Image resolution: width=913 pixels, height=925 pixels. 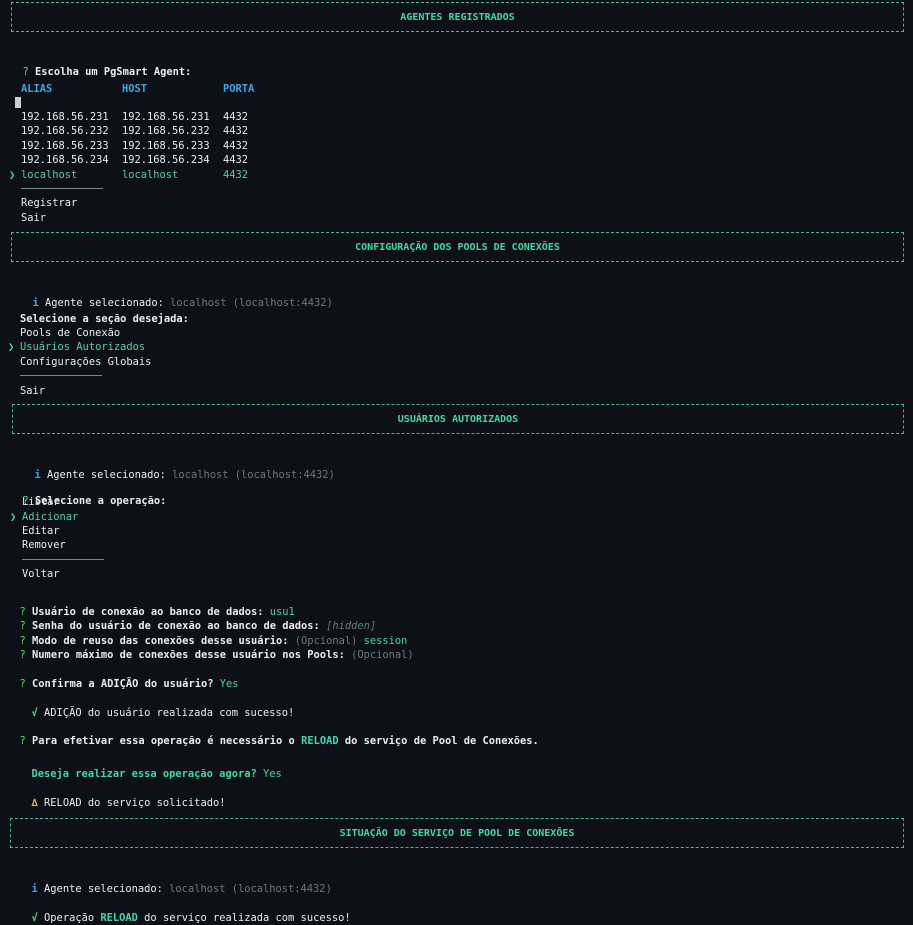 What do you see at coordinates (41, 574) in the screenshot?
I see `menu-item-voltar: Voltar` at bounding box center [41, 574].